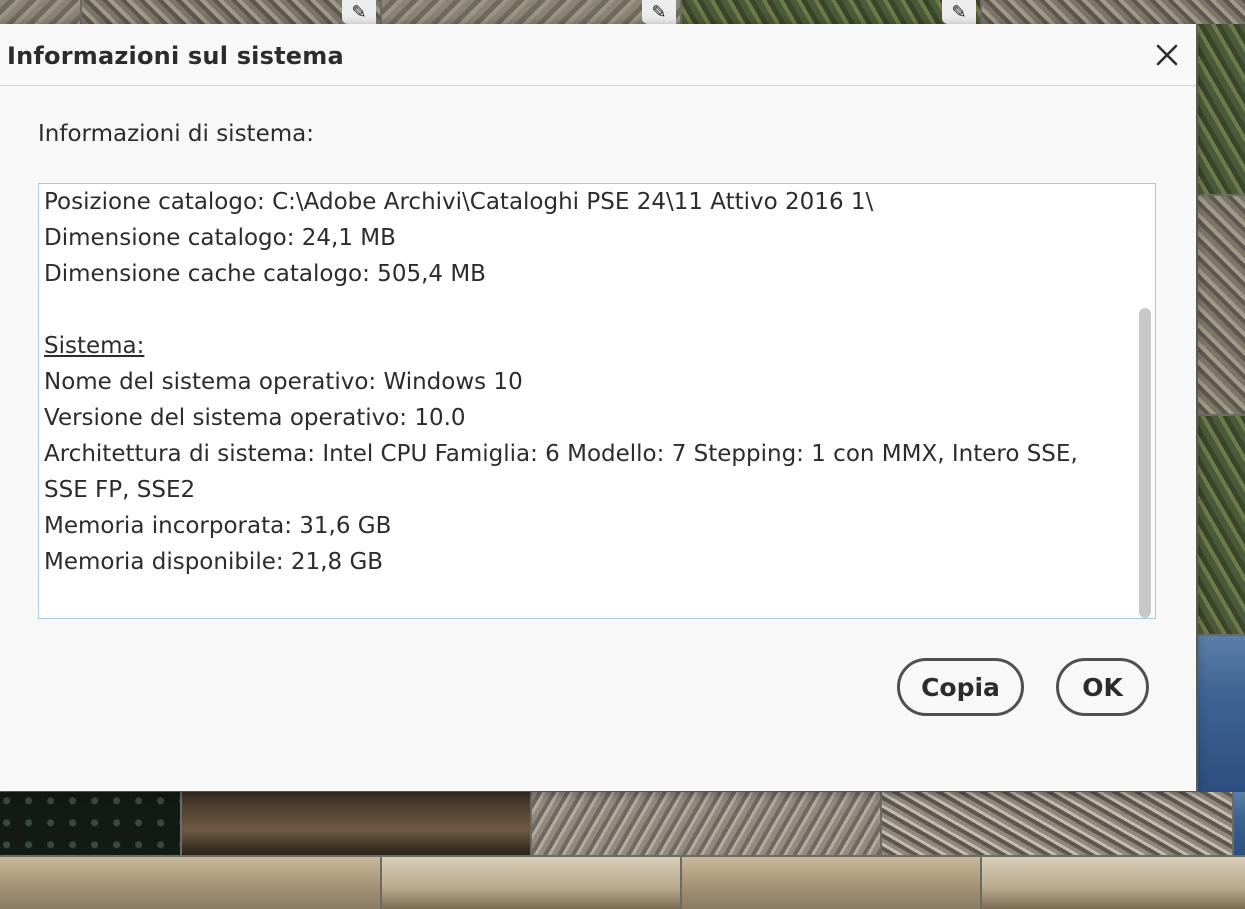  I want to click on close-icon, so click(1167, 55).